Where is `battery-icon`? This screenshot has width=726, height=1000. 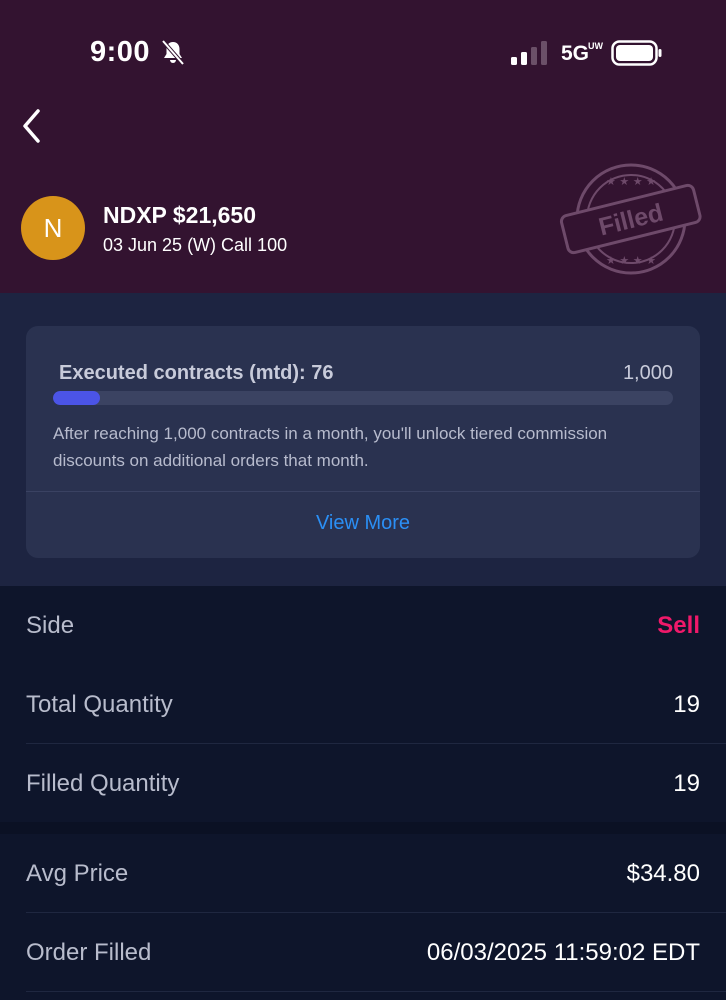
battery-icon is located at coordinates (636, 53).